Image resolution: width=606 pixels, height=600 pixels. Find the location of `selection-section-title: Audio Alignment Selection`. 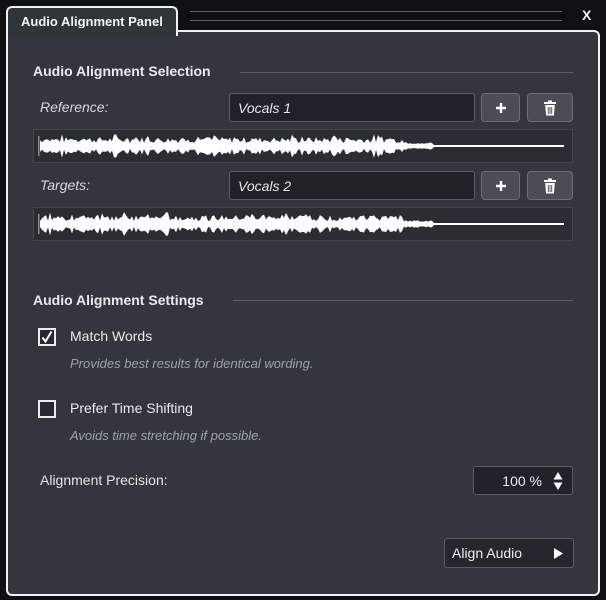

selection-section-title: Audio Alignment Selection is located at coordinates (122, 71).